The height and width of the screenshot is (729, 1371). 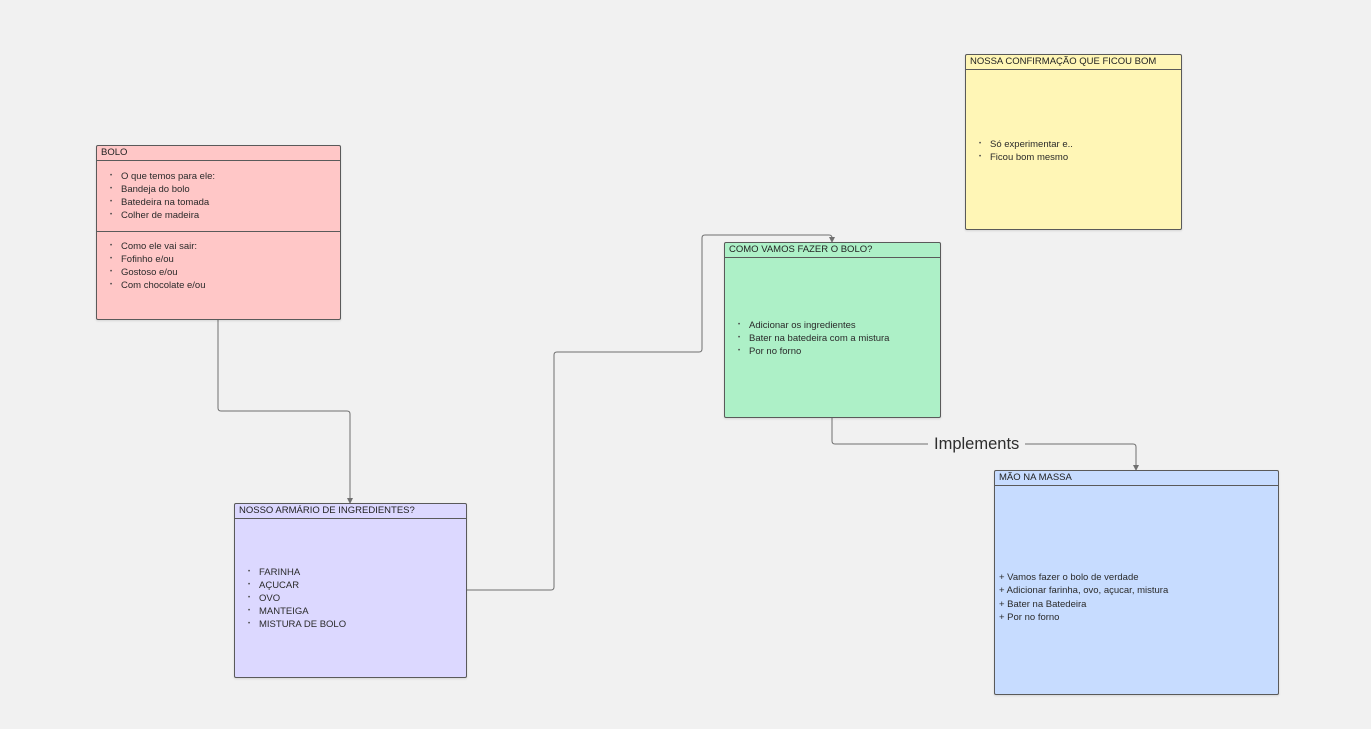 What do you see at coordinates (1069, 577) in the screenshot?
I see `list-item: + Vamos fazer o bolo de verdade` at bounding box center [1069, 577].